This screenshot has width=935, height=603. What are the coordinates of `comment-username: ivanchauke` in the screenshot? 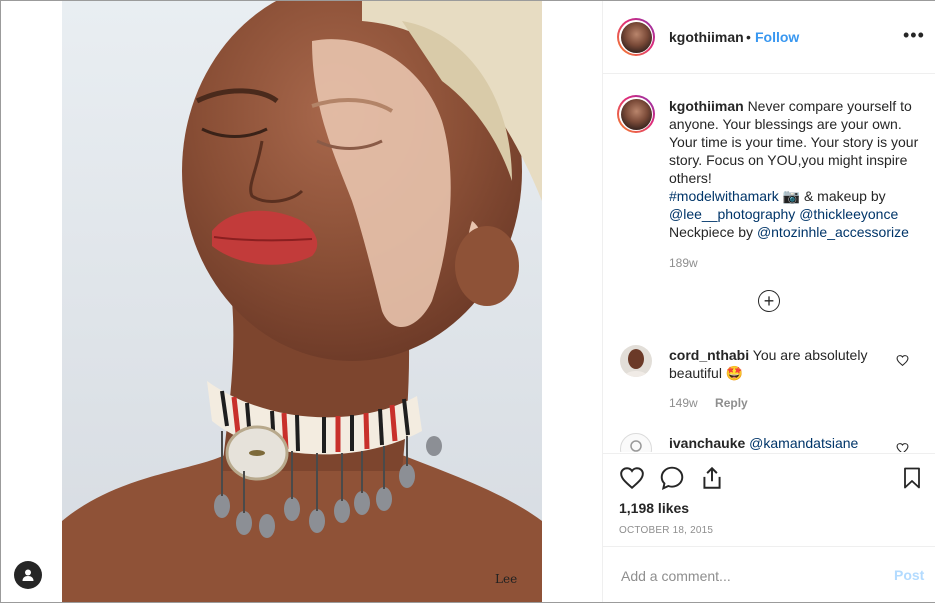 It's located at (707, 443).